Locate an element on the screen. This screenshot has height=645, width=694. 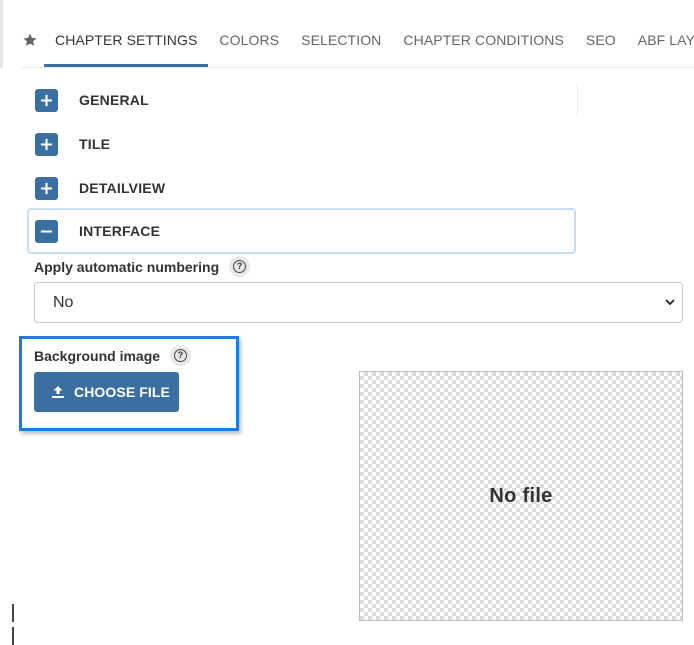
star-icon is located at coordinates (30, 41).